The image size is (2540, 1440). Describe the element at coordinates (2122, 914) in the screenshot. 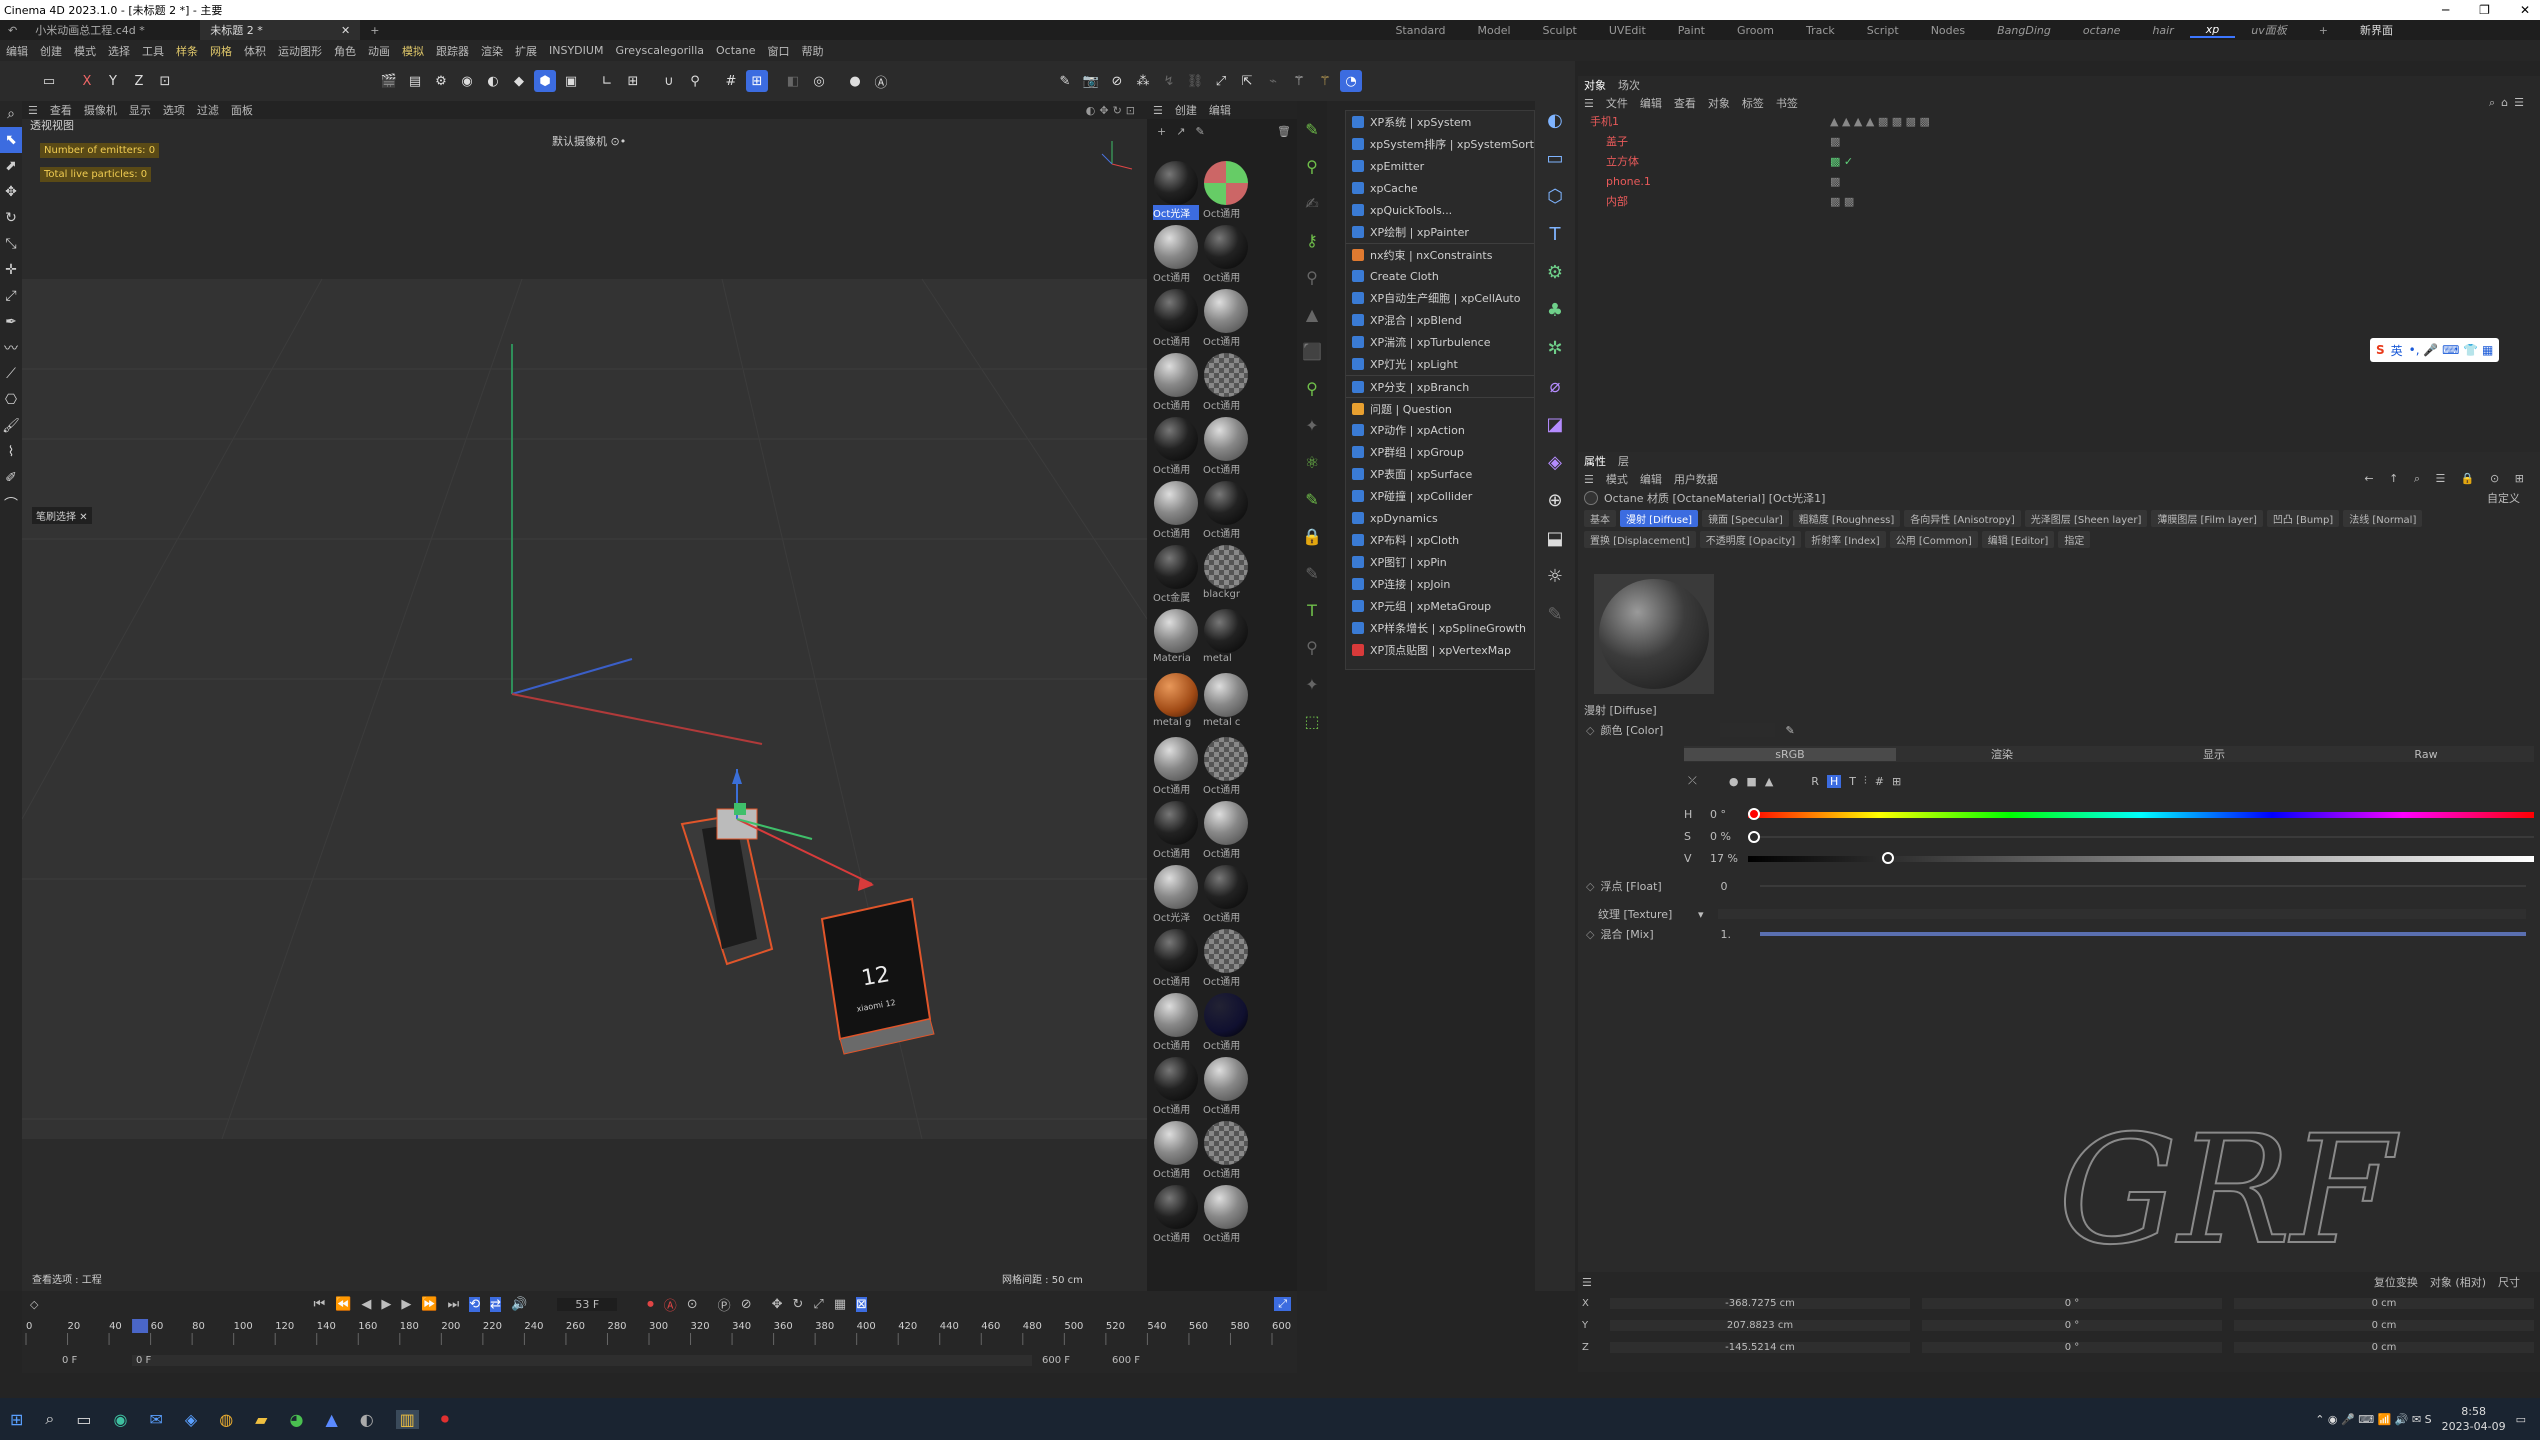

I see `texture-slot` at that location.